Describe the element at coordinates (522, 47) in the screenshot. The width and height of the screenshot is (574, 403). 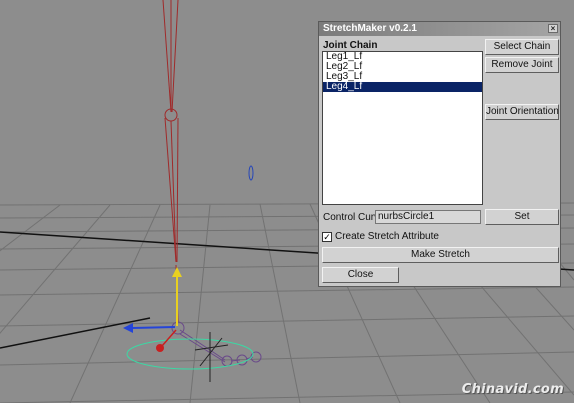
I see `select-chain-button: Select Chain` at that location.